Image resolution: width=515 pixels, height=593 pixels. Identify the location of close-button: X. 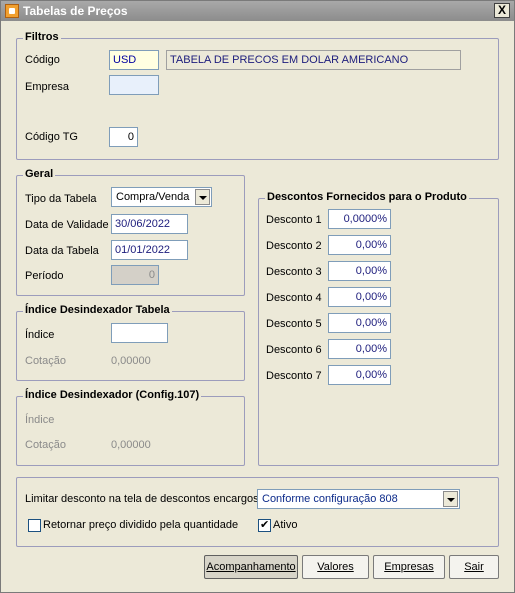
(502, 10).